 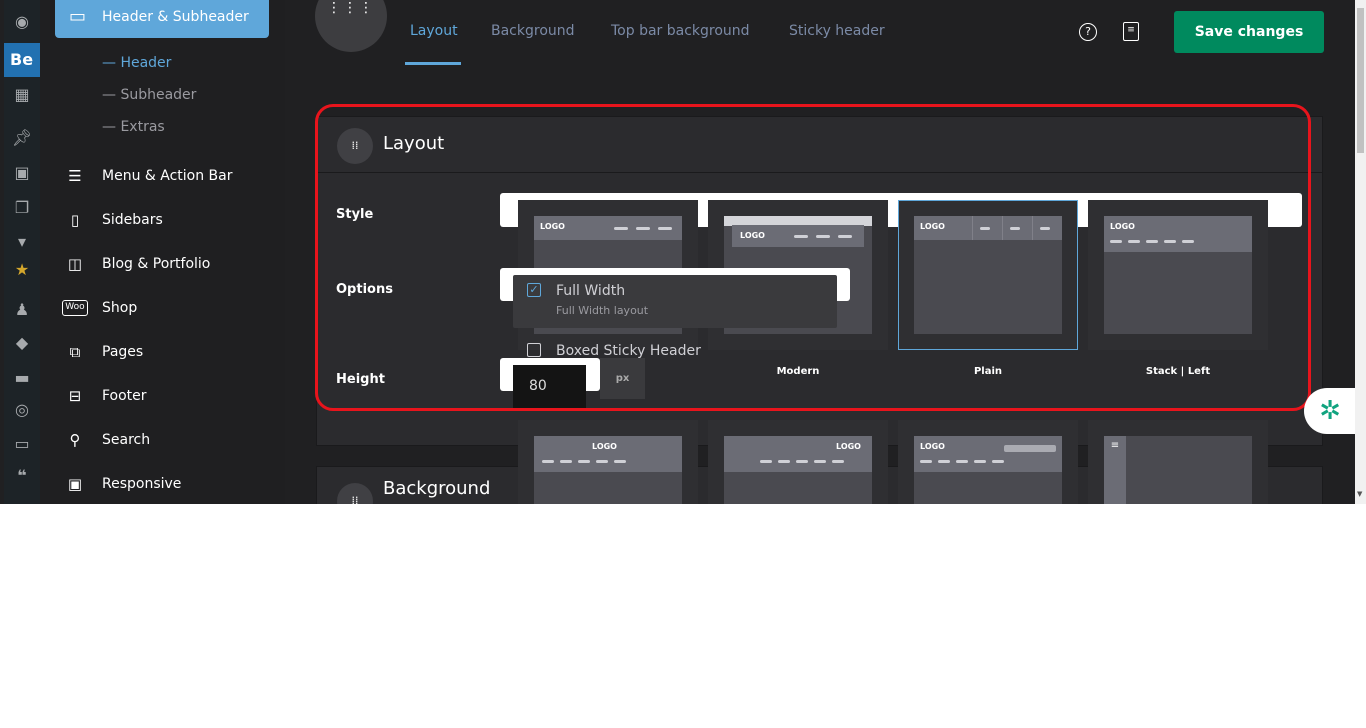 I want to click on subitem-header: — Header, so click(x=136, y=63).